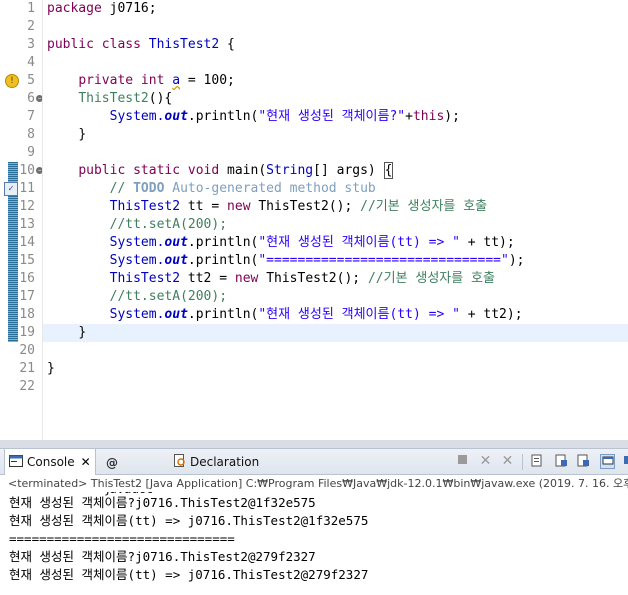 This screenshot has width=628, height=595. I want to click on clear-console-icon, so click(537, 461).